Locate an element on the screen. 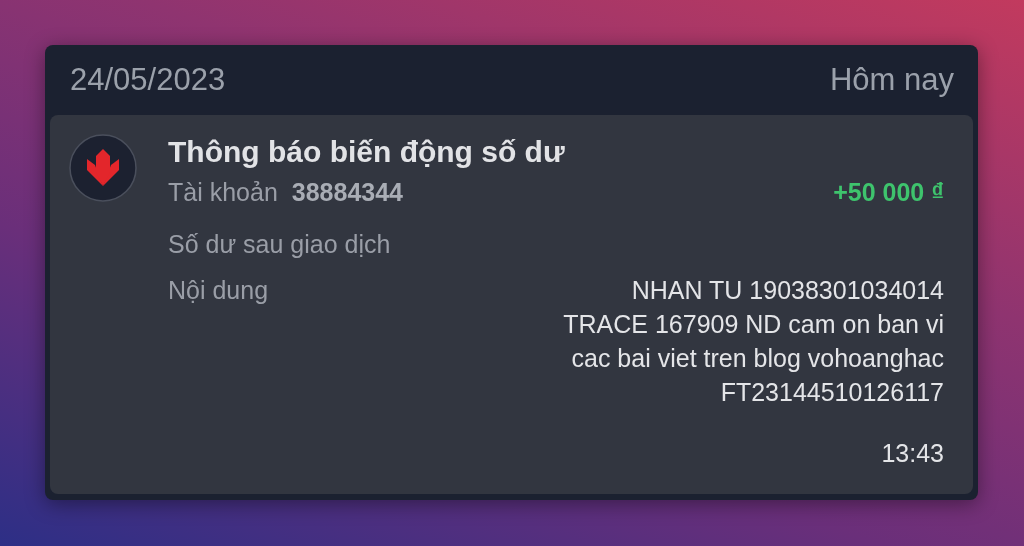  account-number: 38884344 is located at coordinates (347, 192).